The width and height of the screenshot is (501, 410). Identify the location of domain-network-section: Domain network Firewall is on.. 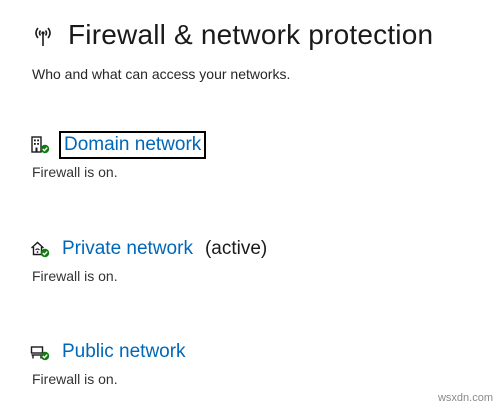
(118, 155).